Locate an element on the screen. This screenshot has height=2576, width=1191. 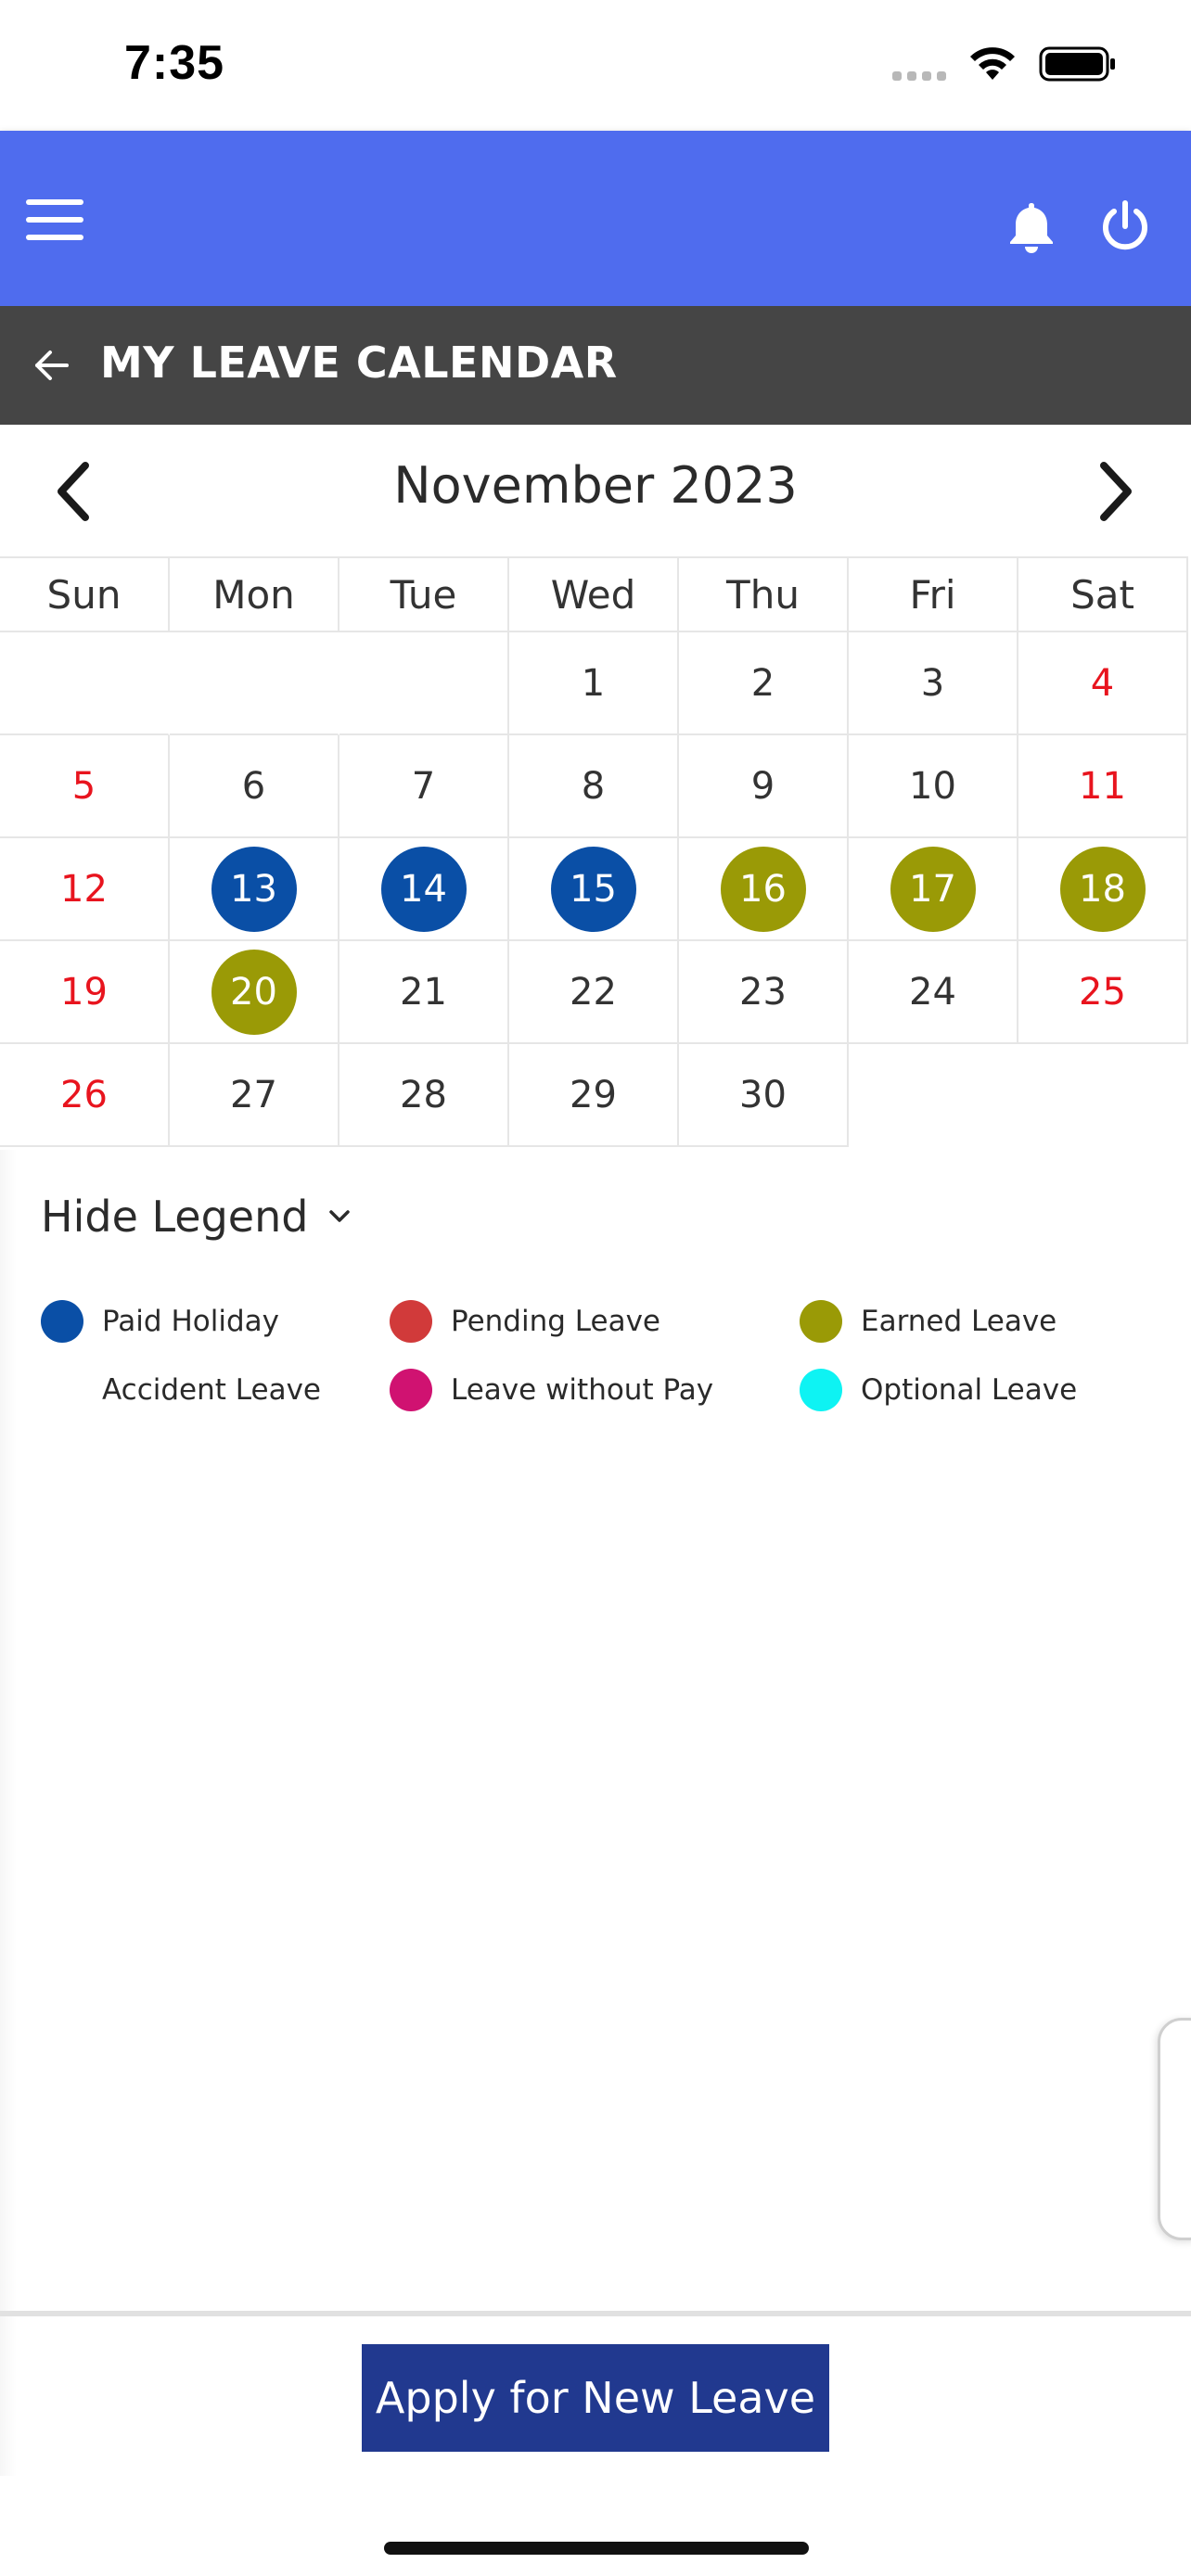
day-cell-5: 5 is located at coordinates (85, 786).